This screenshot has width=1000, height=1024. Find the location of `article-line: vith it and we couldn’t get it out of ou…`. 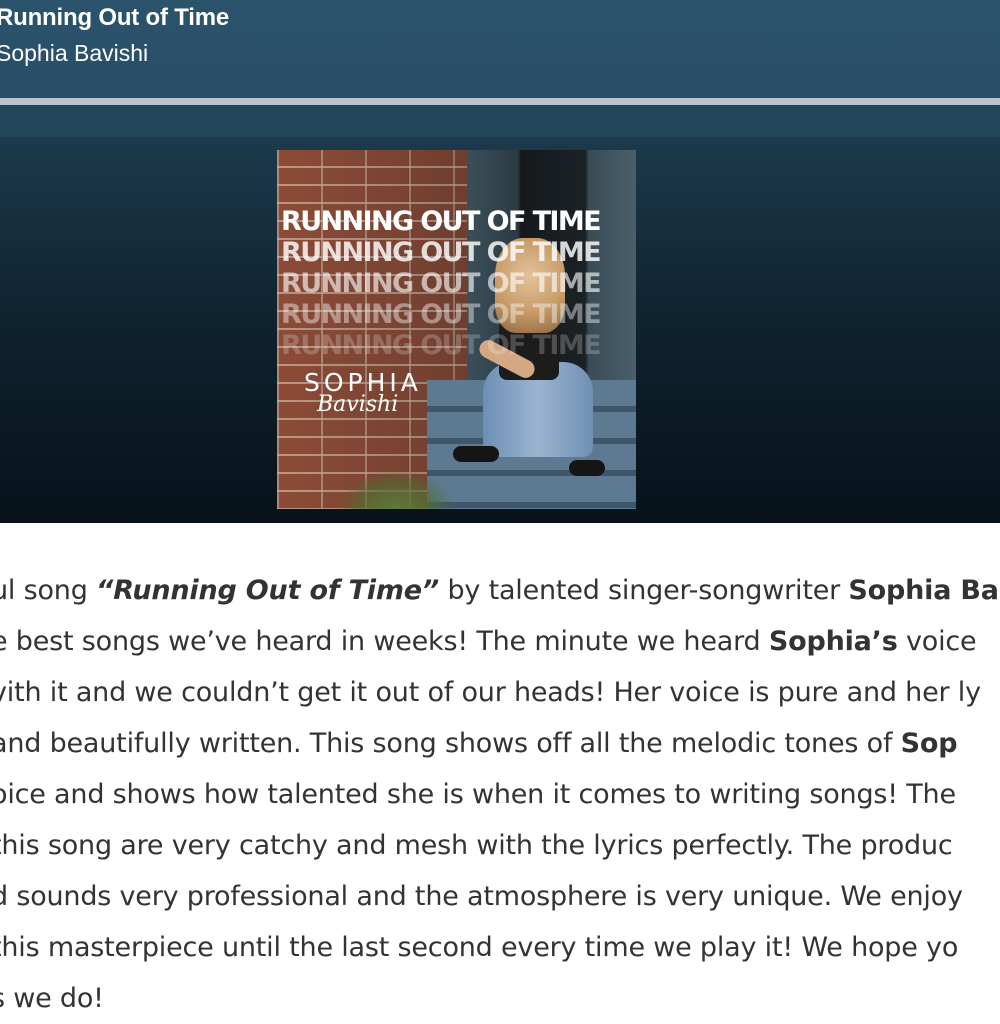

article-line: vith it and we couldn’t get it out of ou… is located at coordinates (490, 692).